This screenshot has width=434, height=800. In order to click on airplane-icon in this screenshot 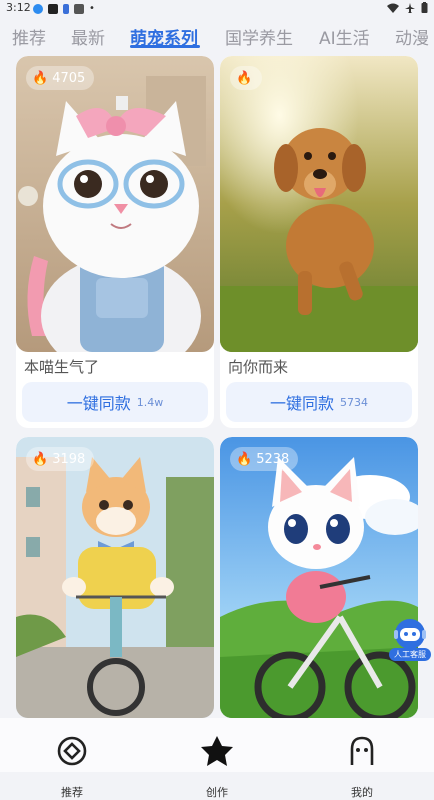, I will do `click(410, 7)`.